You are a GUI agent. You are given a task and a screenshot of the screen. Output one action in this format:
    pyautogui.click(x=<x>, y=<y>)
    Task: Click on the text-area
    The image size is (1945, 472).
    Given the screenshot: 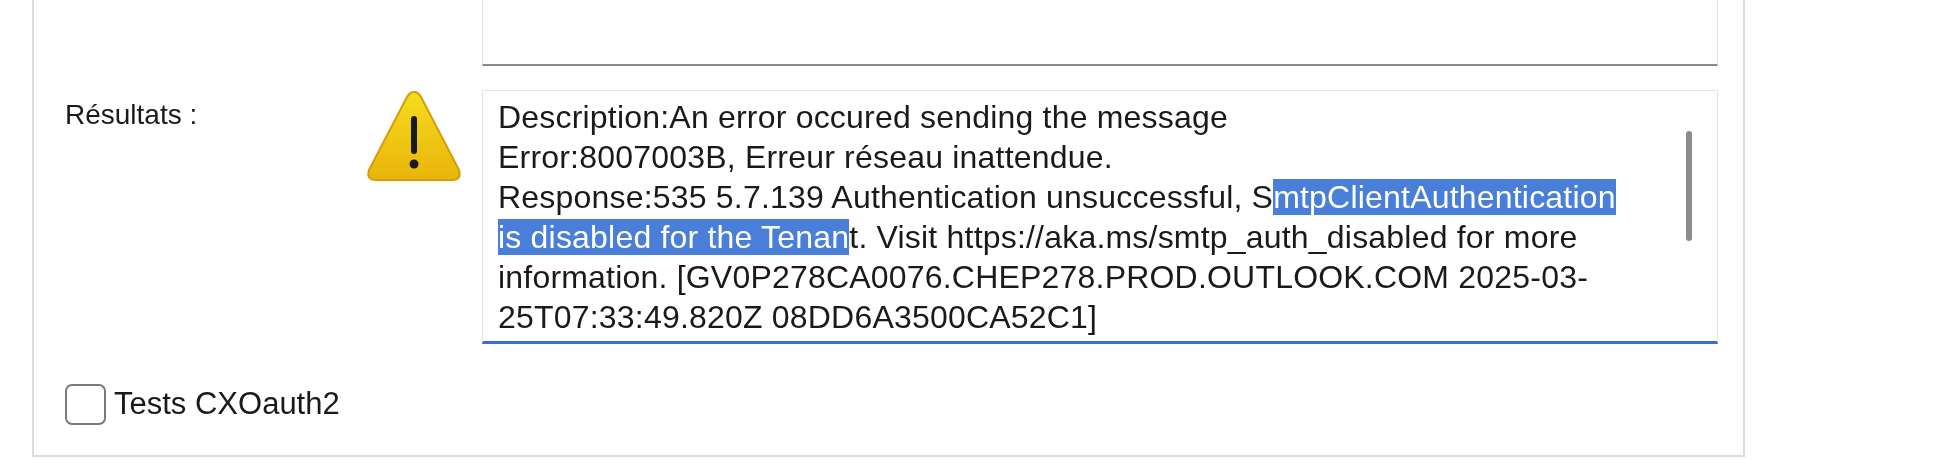 What is the action you would take?
    pyautogui.click(x=1100, y=33)
    